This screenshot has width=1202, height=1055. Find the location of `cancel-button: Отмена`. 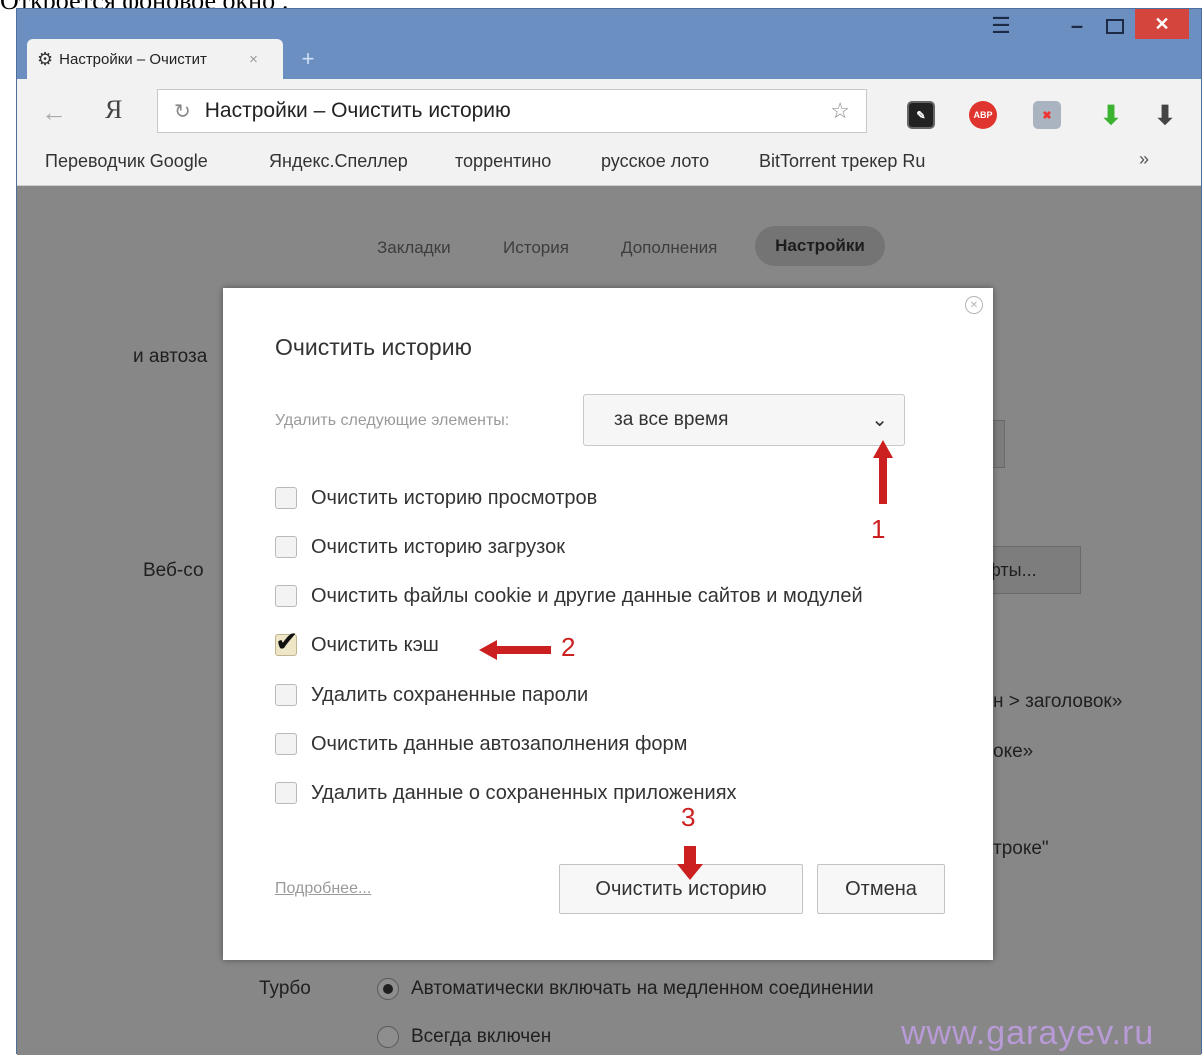

cancel-button: Отмена is located at coordinates (881, 889).